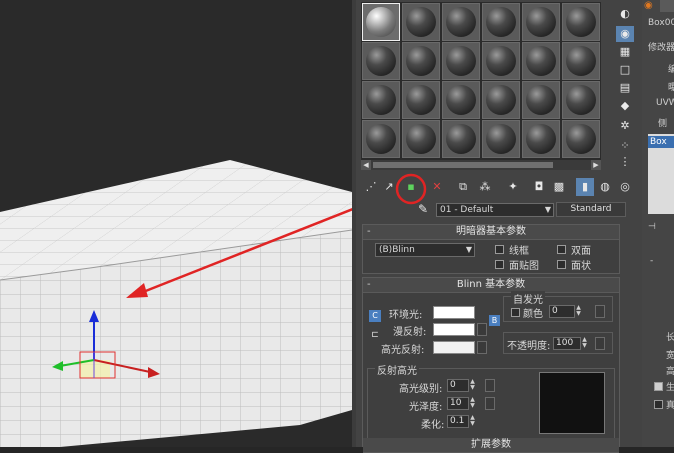 This screenshot has height=453, width=674. Describe the element at coordinates (625, 126) in the screenshot. I see `options-icon: ✲` at that location.